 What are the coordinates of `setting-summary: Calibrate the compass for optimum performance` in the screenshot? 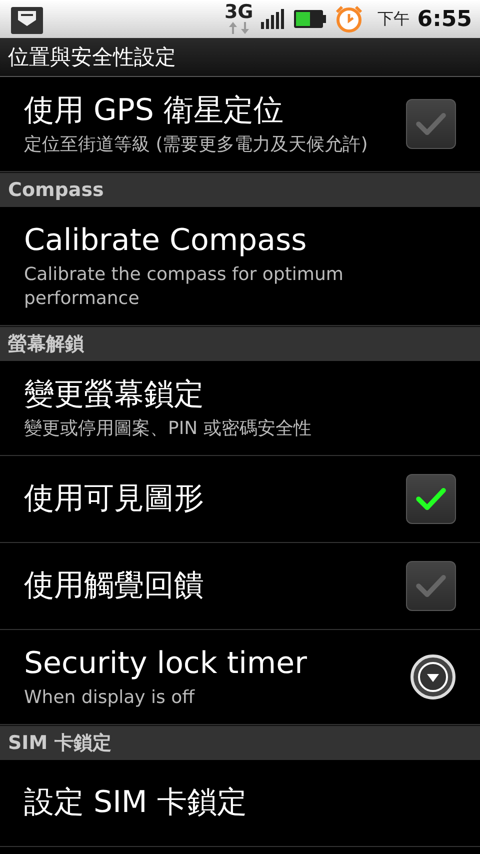 It's located at (184, 287).